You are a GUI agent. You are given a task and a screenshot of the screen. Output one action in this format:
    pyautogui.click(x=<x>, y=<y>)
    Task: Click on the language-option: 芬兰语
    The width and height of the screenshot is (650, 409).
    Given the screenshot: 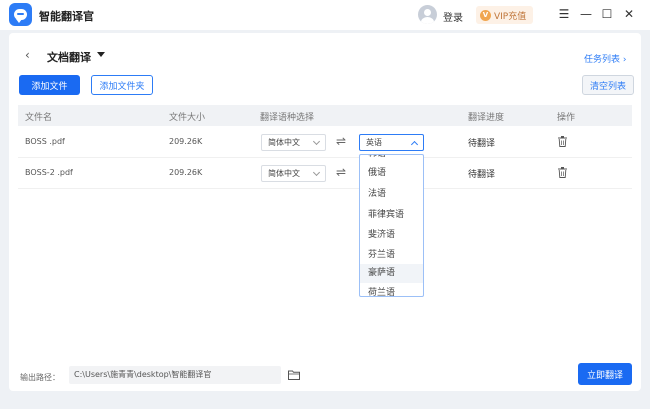 What is the action you would take?
    pyautogui.click(x=391, y=255)
    